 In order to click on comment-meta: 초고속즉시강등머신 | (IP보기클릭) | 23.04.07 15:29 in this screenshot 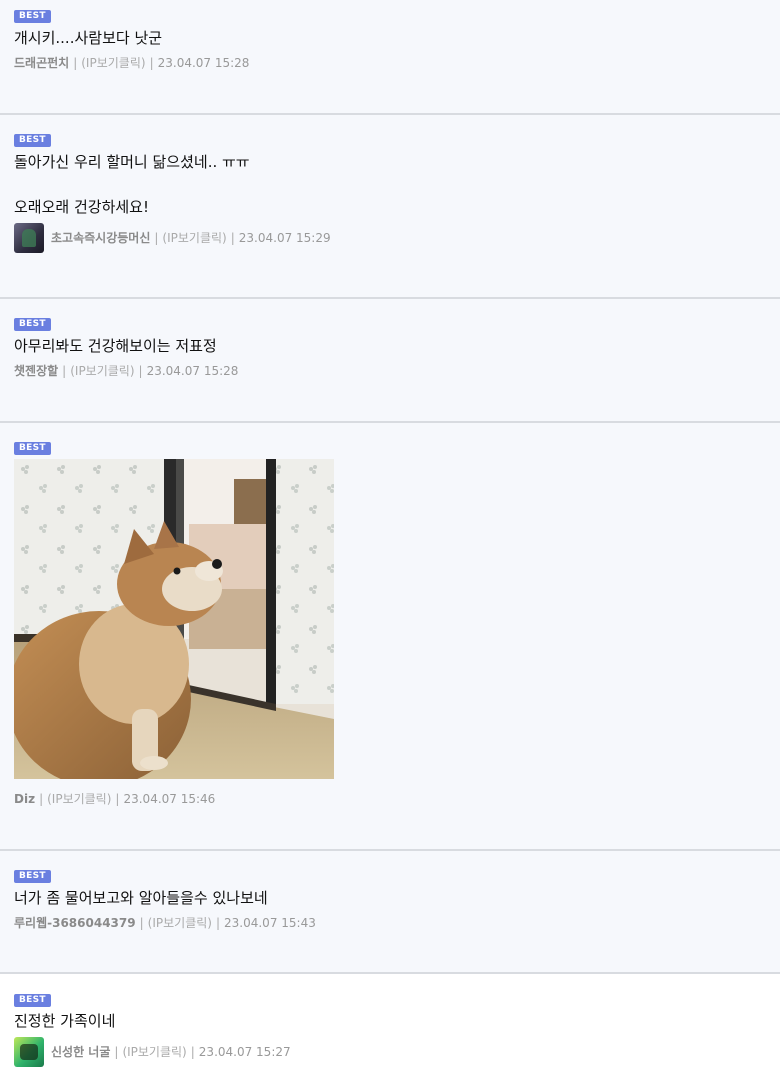, I will do `click(172, 238)`.